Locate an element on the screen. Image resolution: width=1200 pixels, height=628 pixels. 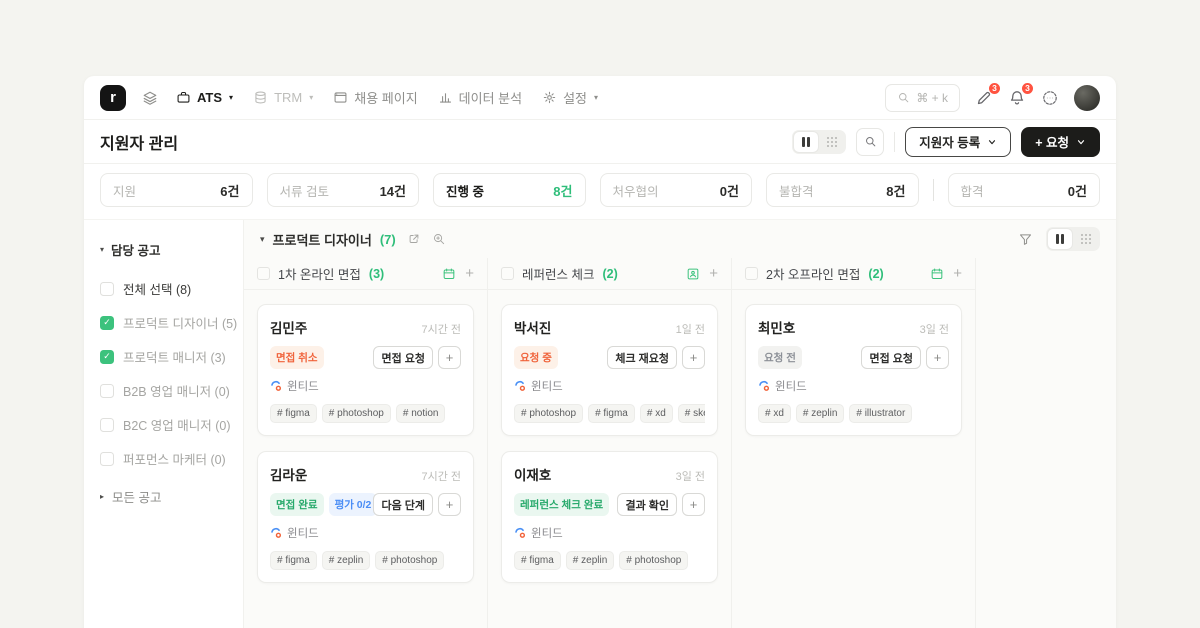
sidebar-job-filter: 전체 선택 (8) is located at coordinates (163, 288).